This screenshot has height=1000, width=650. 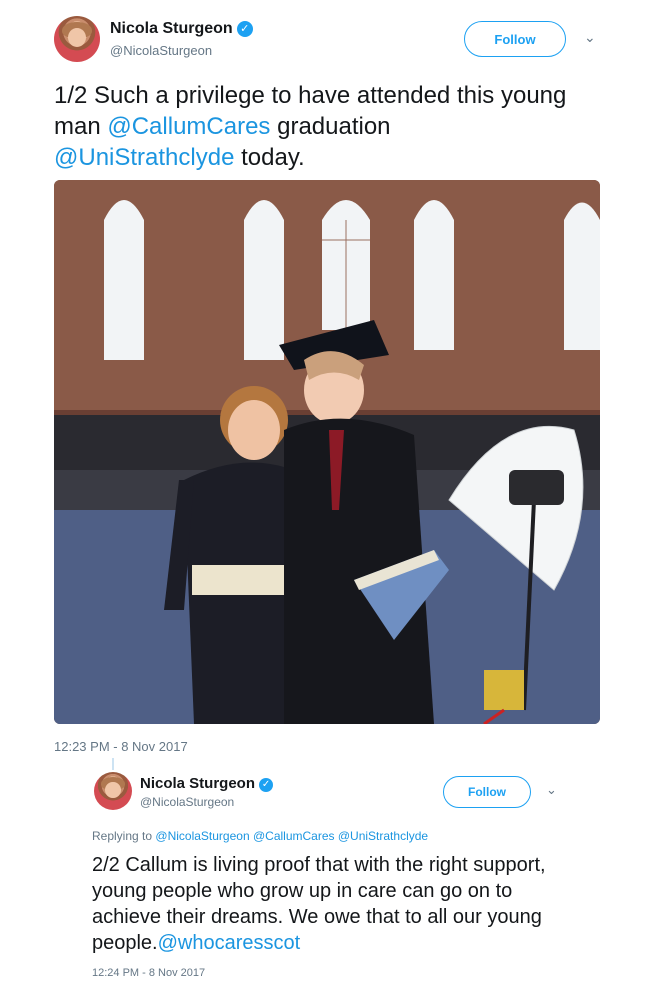 I want to click on reply-avatar, so click(x=113, y=791).